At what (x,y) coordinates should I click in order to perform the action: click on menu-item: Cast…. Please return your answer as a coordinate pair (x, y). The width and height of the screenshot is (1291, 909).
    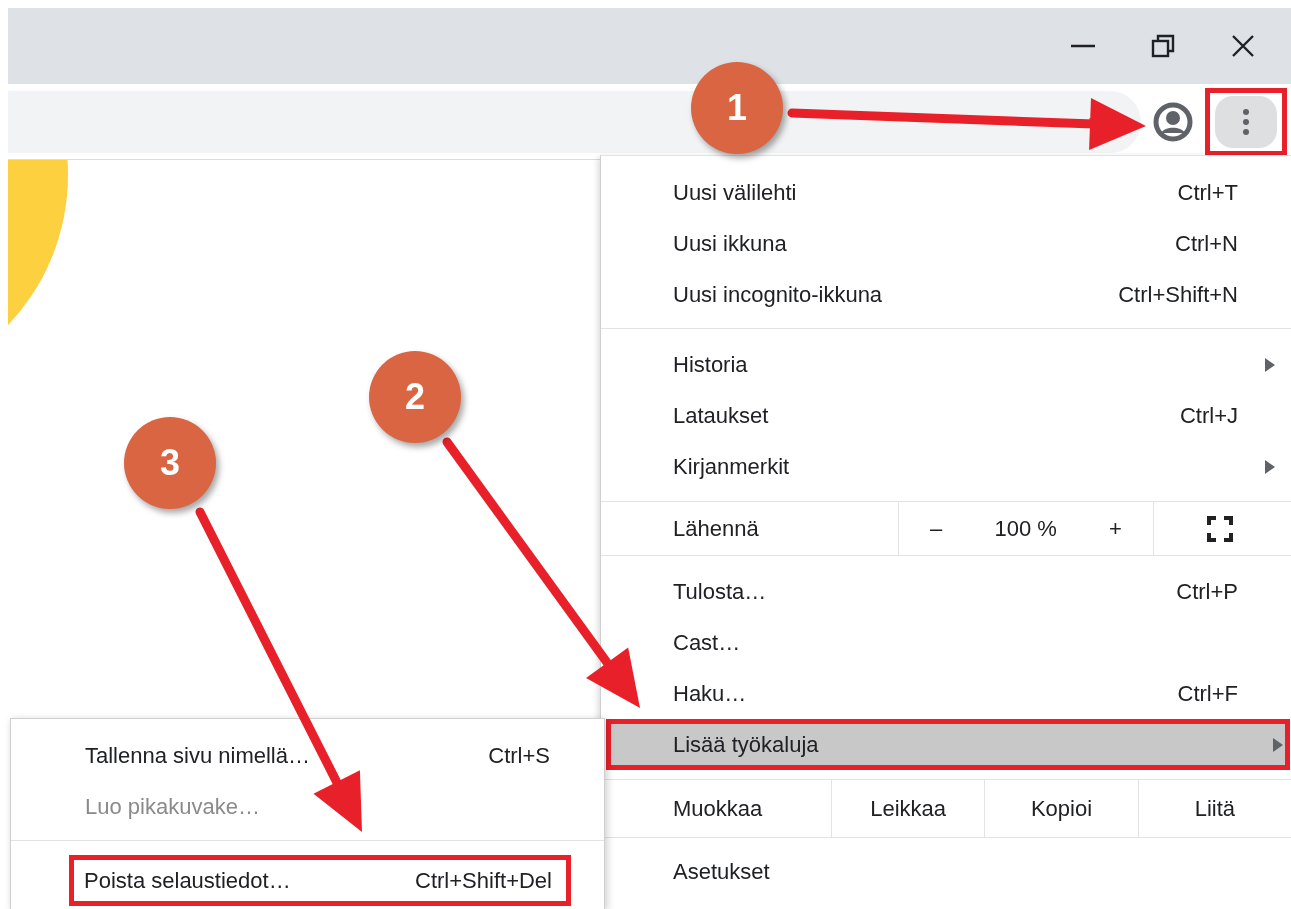
    Looking at the image, I should click on (946, 642).